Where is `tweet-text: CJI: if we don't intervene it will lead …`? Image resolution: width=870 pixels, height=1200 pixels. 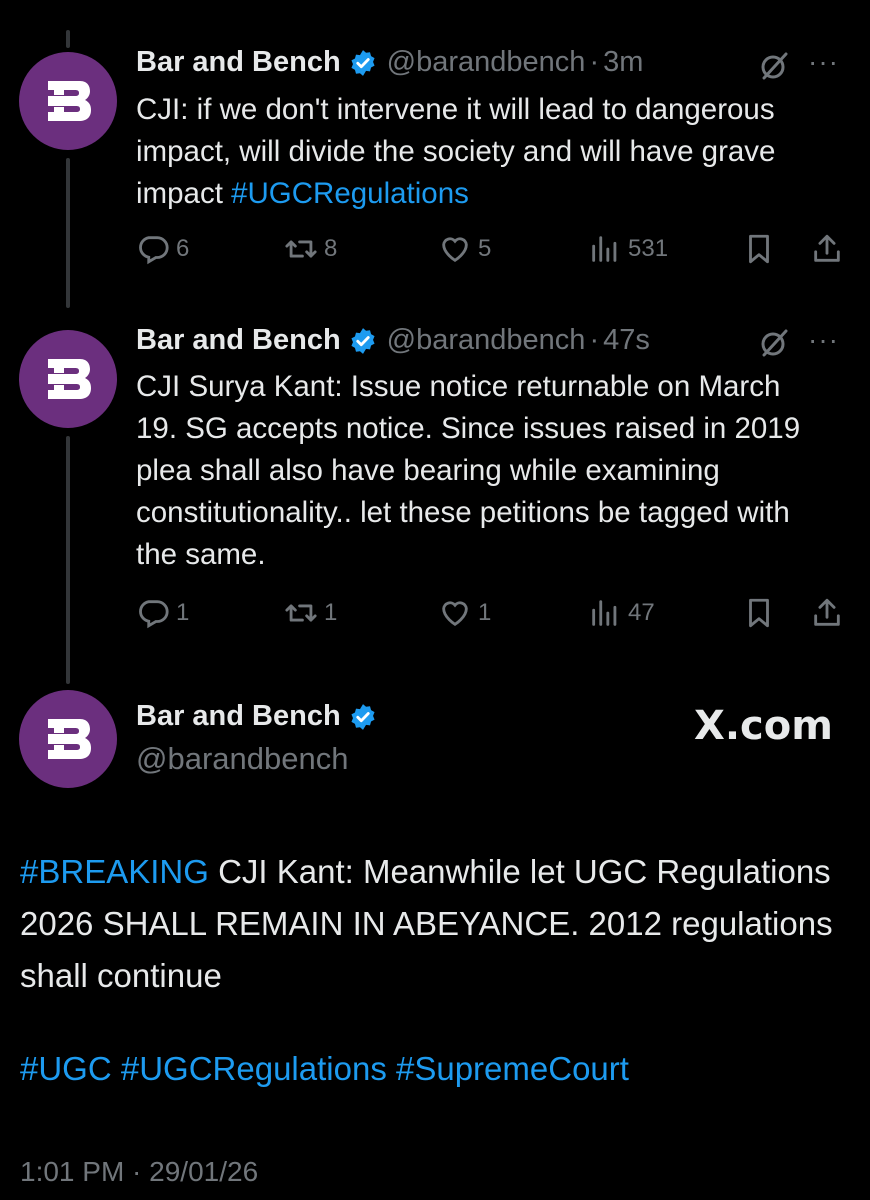
tweet-text: CJI: if we don't intervene it will lead … is located at coordinates (481, 152).